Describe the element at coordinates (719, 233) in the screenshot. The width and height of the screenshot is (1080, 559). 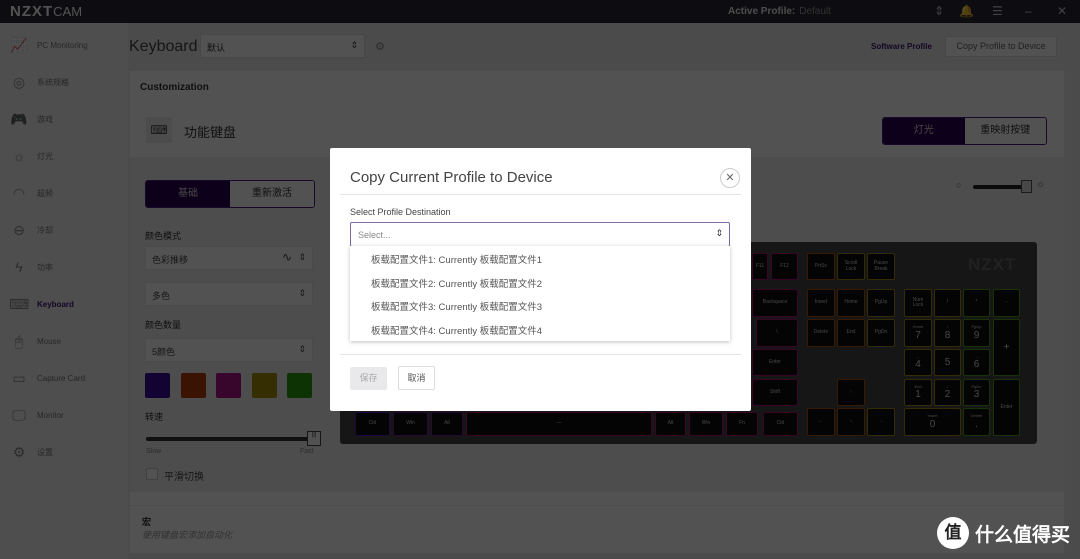
I see `select-arrows-icon: ⇕` at that location.